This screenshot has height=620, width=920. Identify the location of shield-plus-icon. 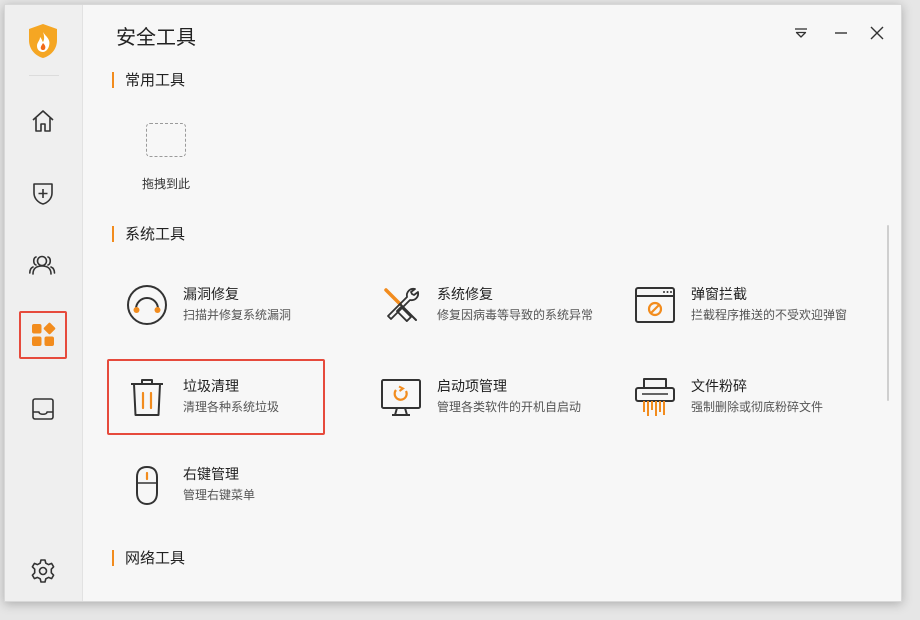
(43, 194).